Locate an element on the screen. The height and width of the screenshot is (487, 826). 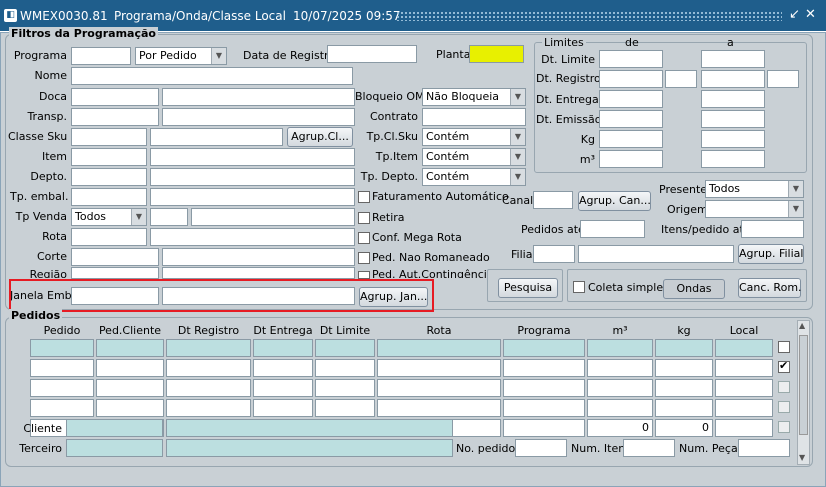
retira-checkbox is located at coordinates (364, 218).